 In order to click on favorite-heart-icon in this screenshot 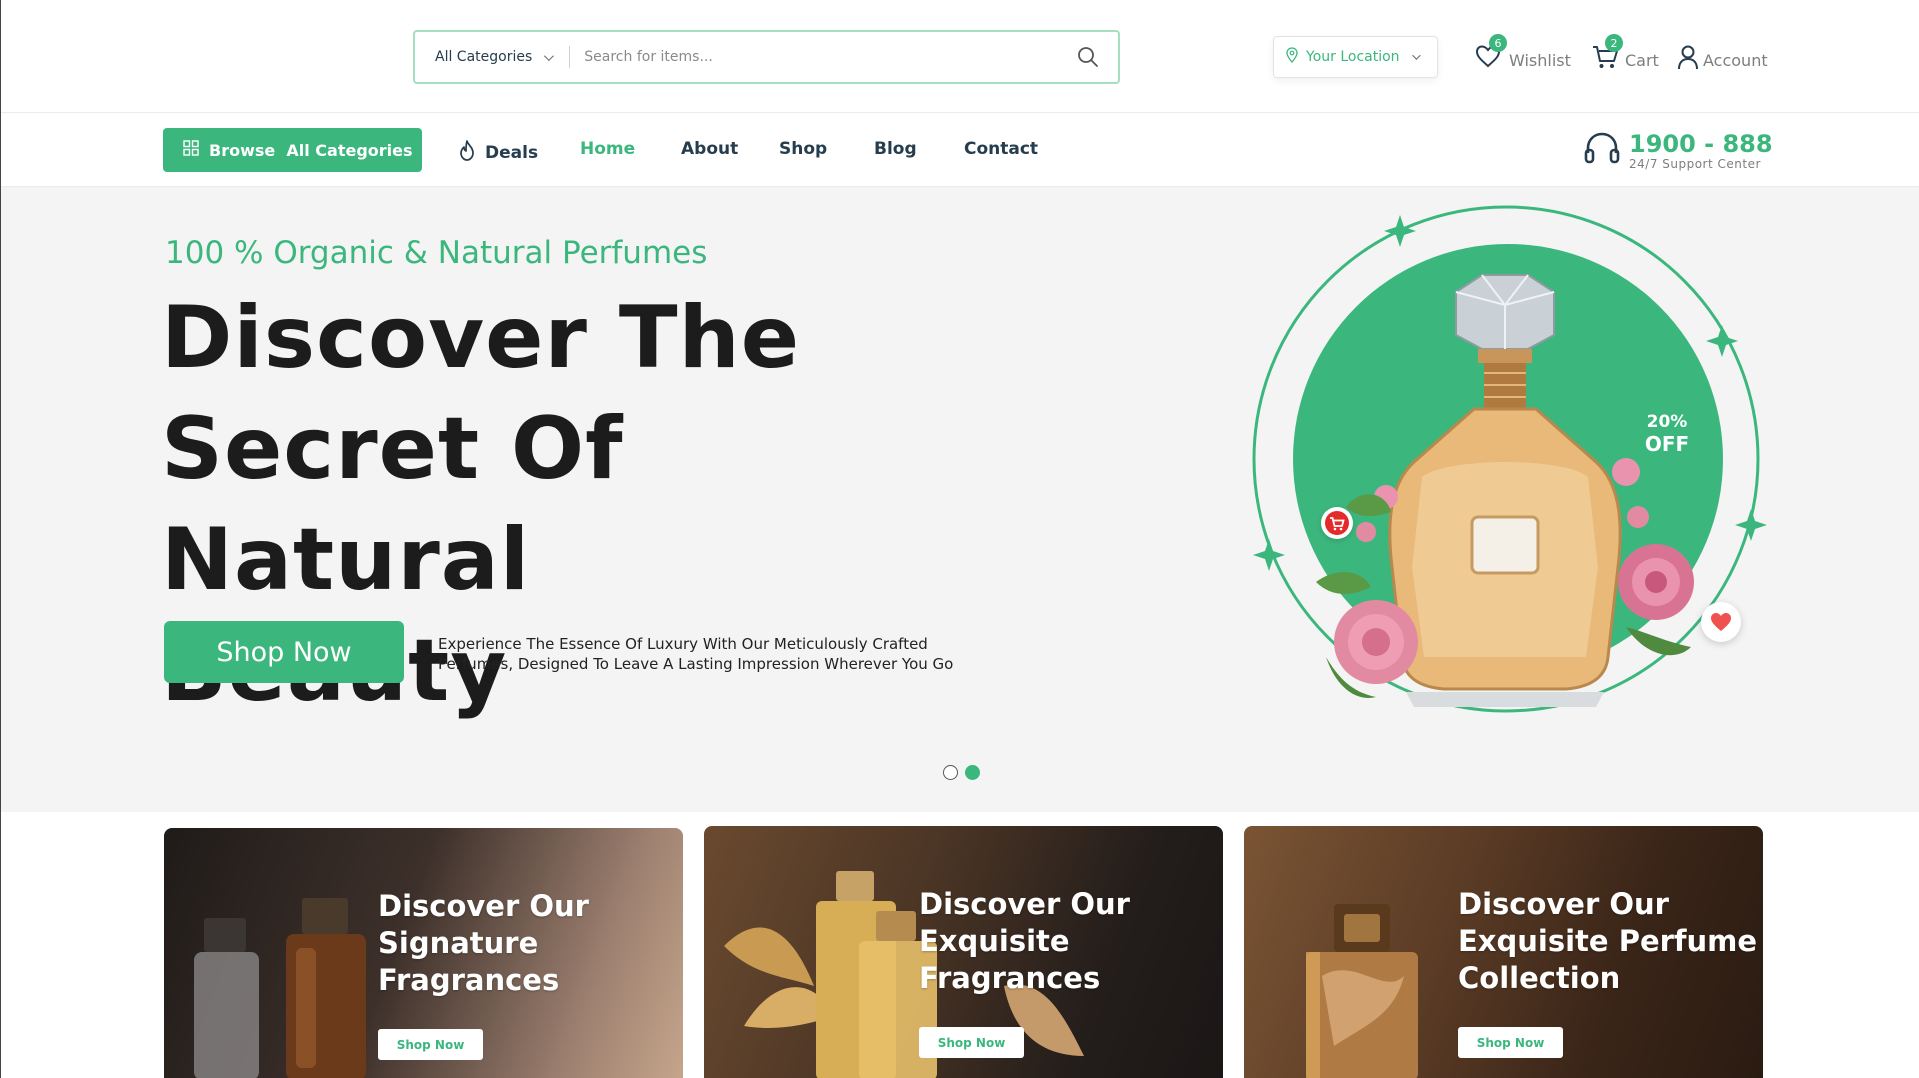, I will do `click(1721, 622)`.